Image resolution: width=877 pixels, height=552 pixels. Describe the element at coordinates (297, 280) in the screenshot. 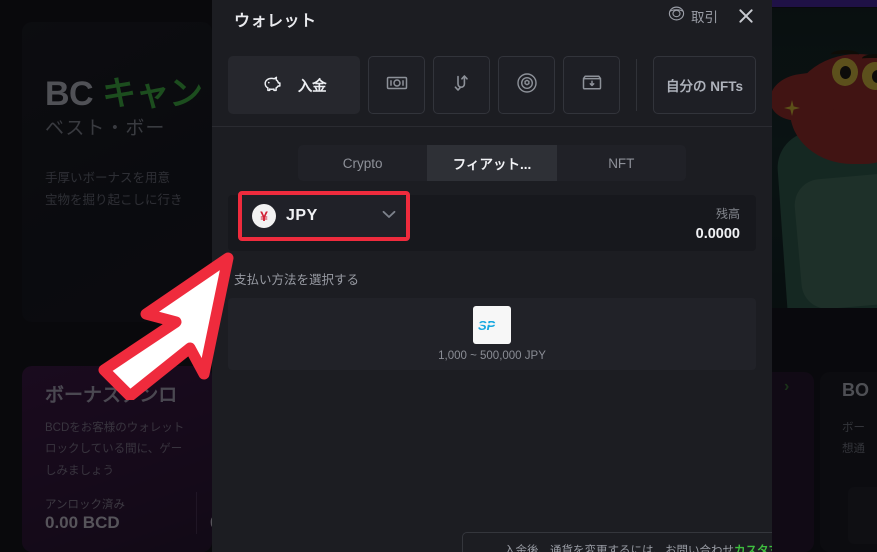

I see `payment-method-label: 支払い方法を選択する` at that location.